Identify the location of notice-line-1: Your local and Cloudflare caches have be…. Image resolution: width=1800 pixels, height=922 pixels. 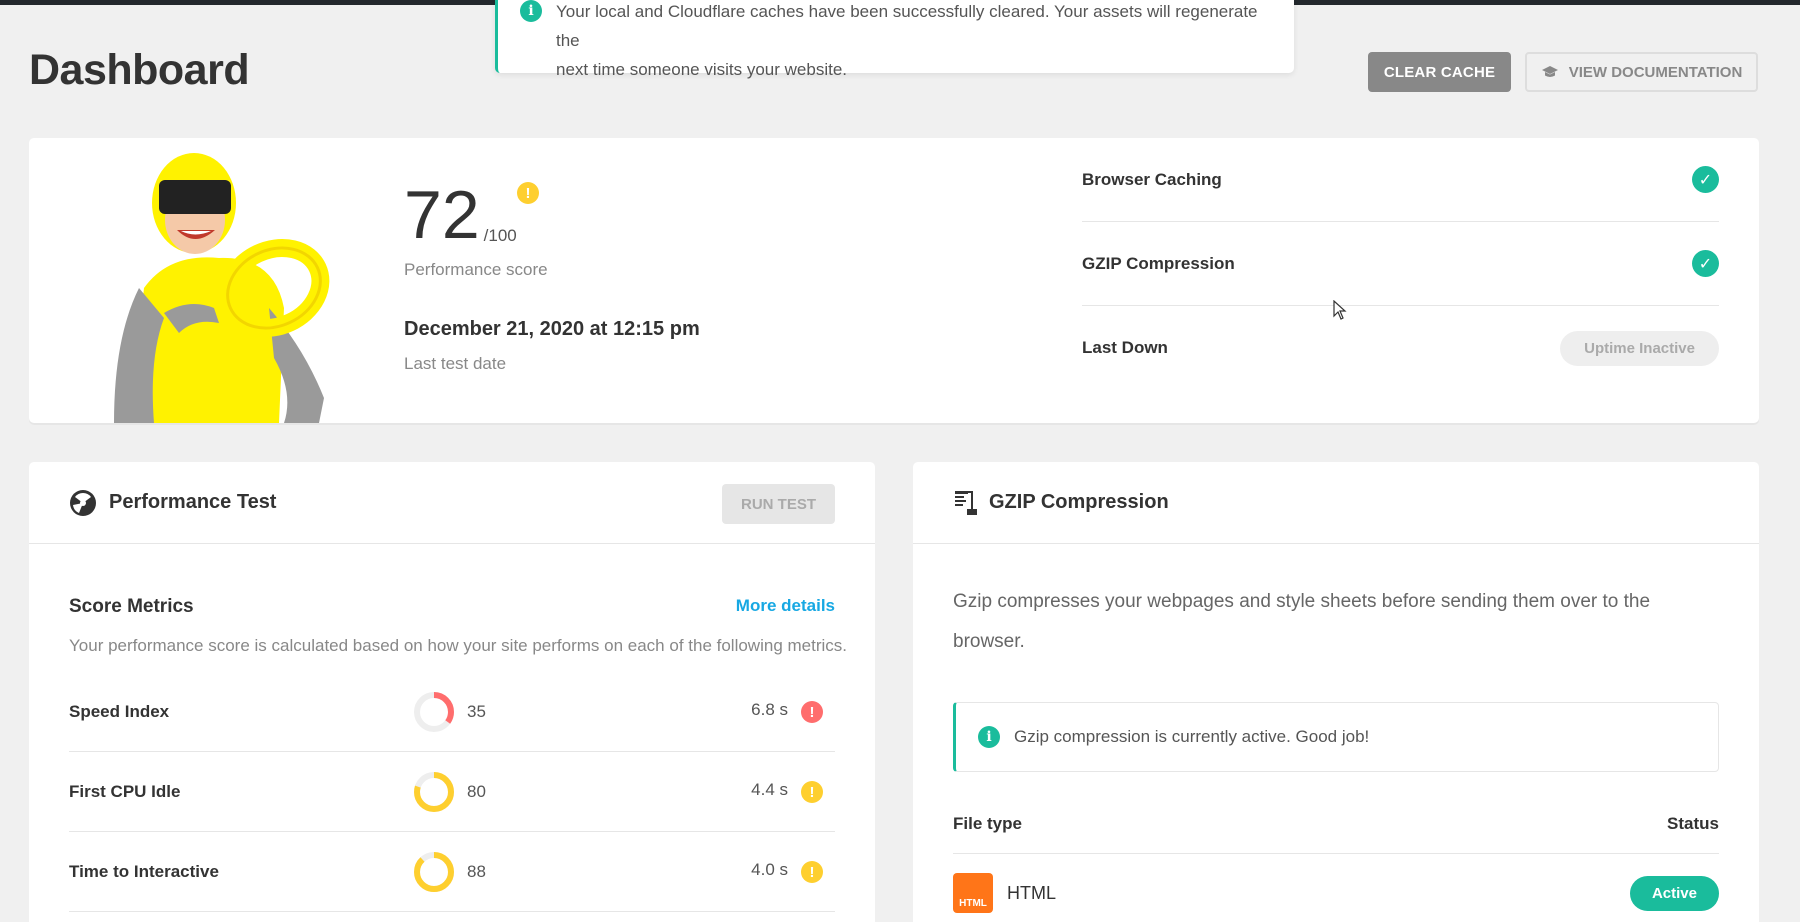
(907, 26).